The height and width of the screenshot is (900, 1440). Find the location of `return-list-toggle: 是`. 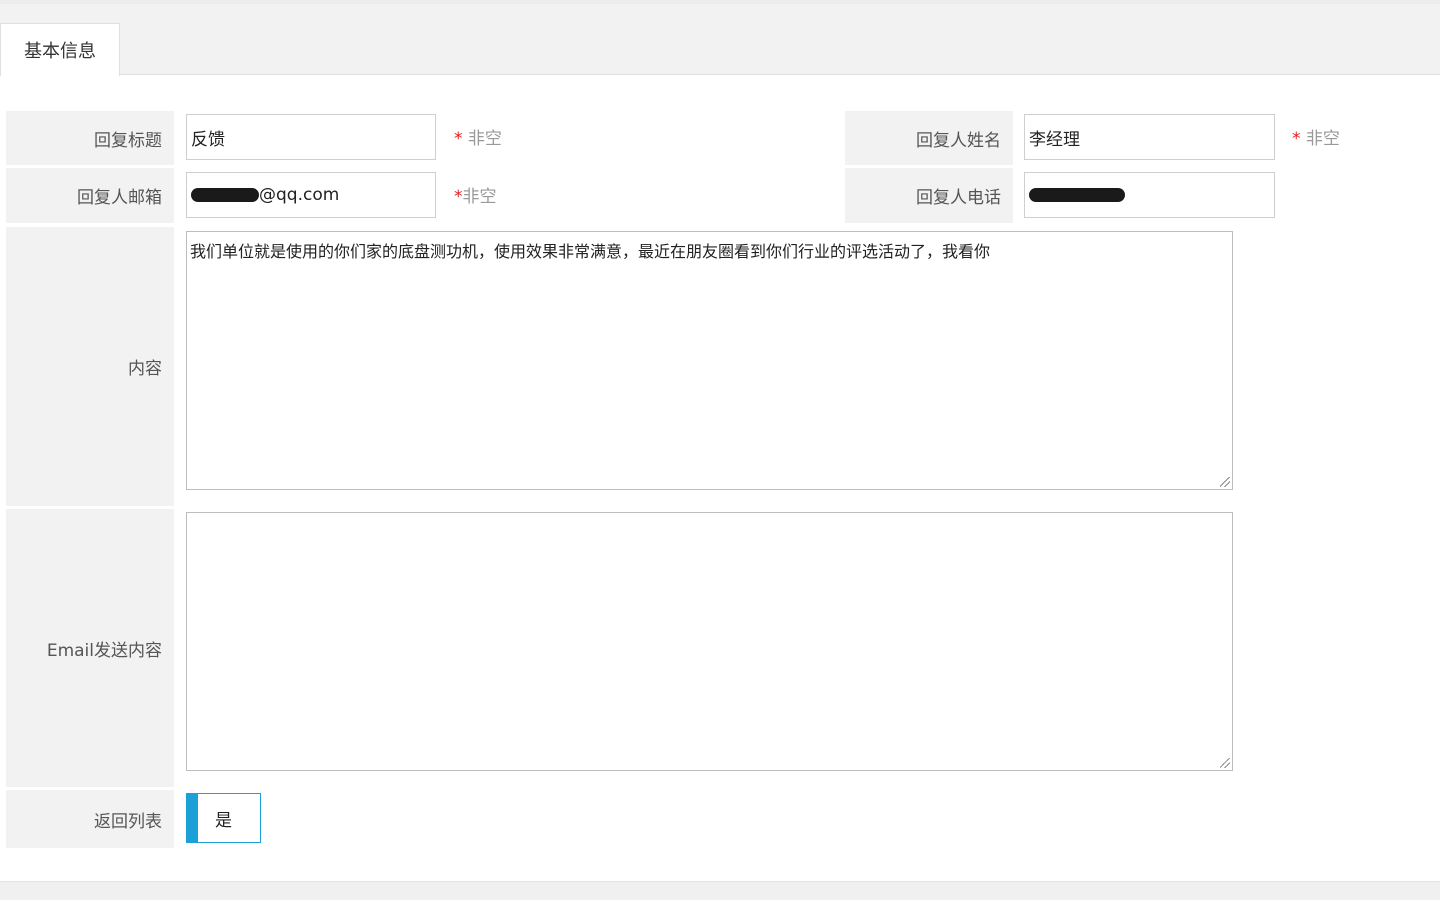

return-list-toggle: 是 is located at coordinates (223, 818).